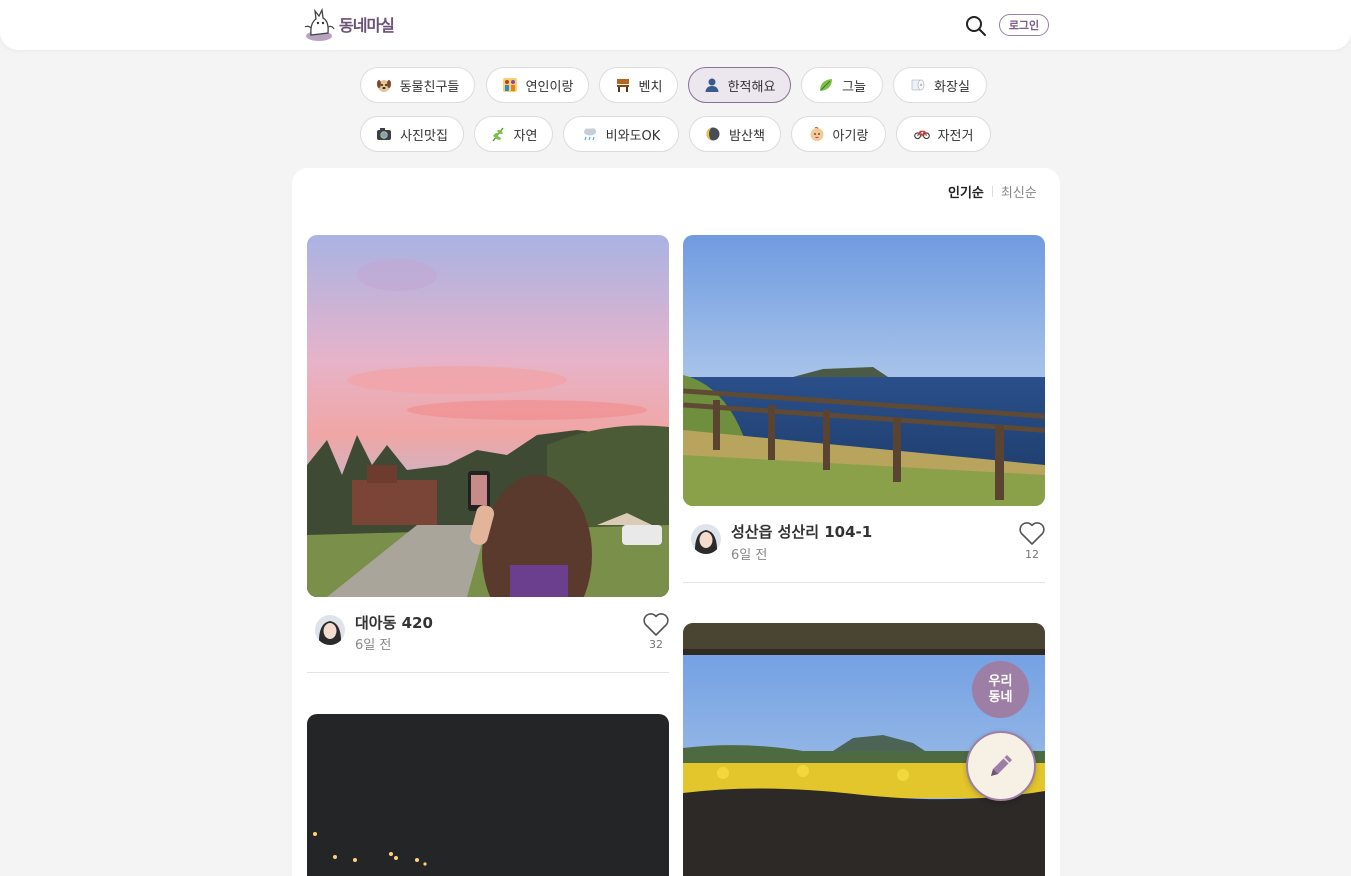 This screenshot has width=1351, height=876. What do you see at coordinates (429, 87) in the screenshot?
I see `chip-label: 동물친구들` at bounding box center [429, 87].